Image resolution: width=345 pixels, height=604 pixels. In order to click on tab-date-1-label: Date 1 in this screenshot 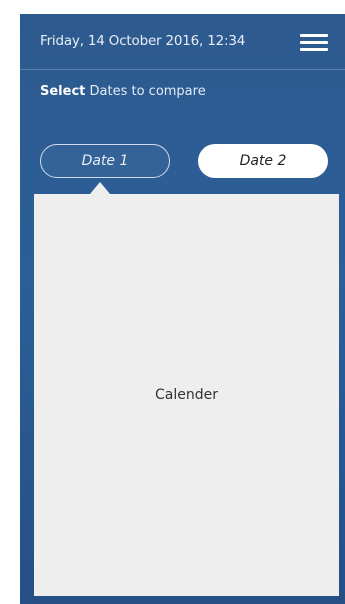, I will do `click(105, 161)`.